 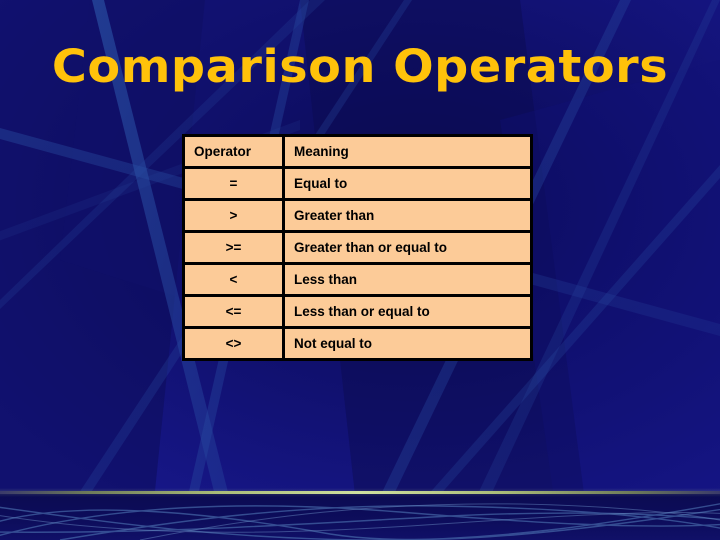 What do you see at coordinates (407, 183) in the screenshot?
I see `cell-meaning: Equal to` at bounding box center [407, 183].